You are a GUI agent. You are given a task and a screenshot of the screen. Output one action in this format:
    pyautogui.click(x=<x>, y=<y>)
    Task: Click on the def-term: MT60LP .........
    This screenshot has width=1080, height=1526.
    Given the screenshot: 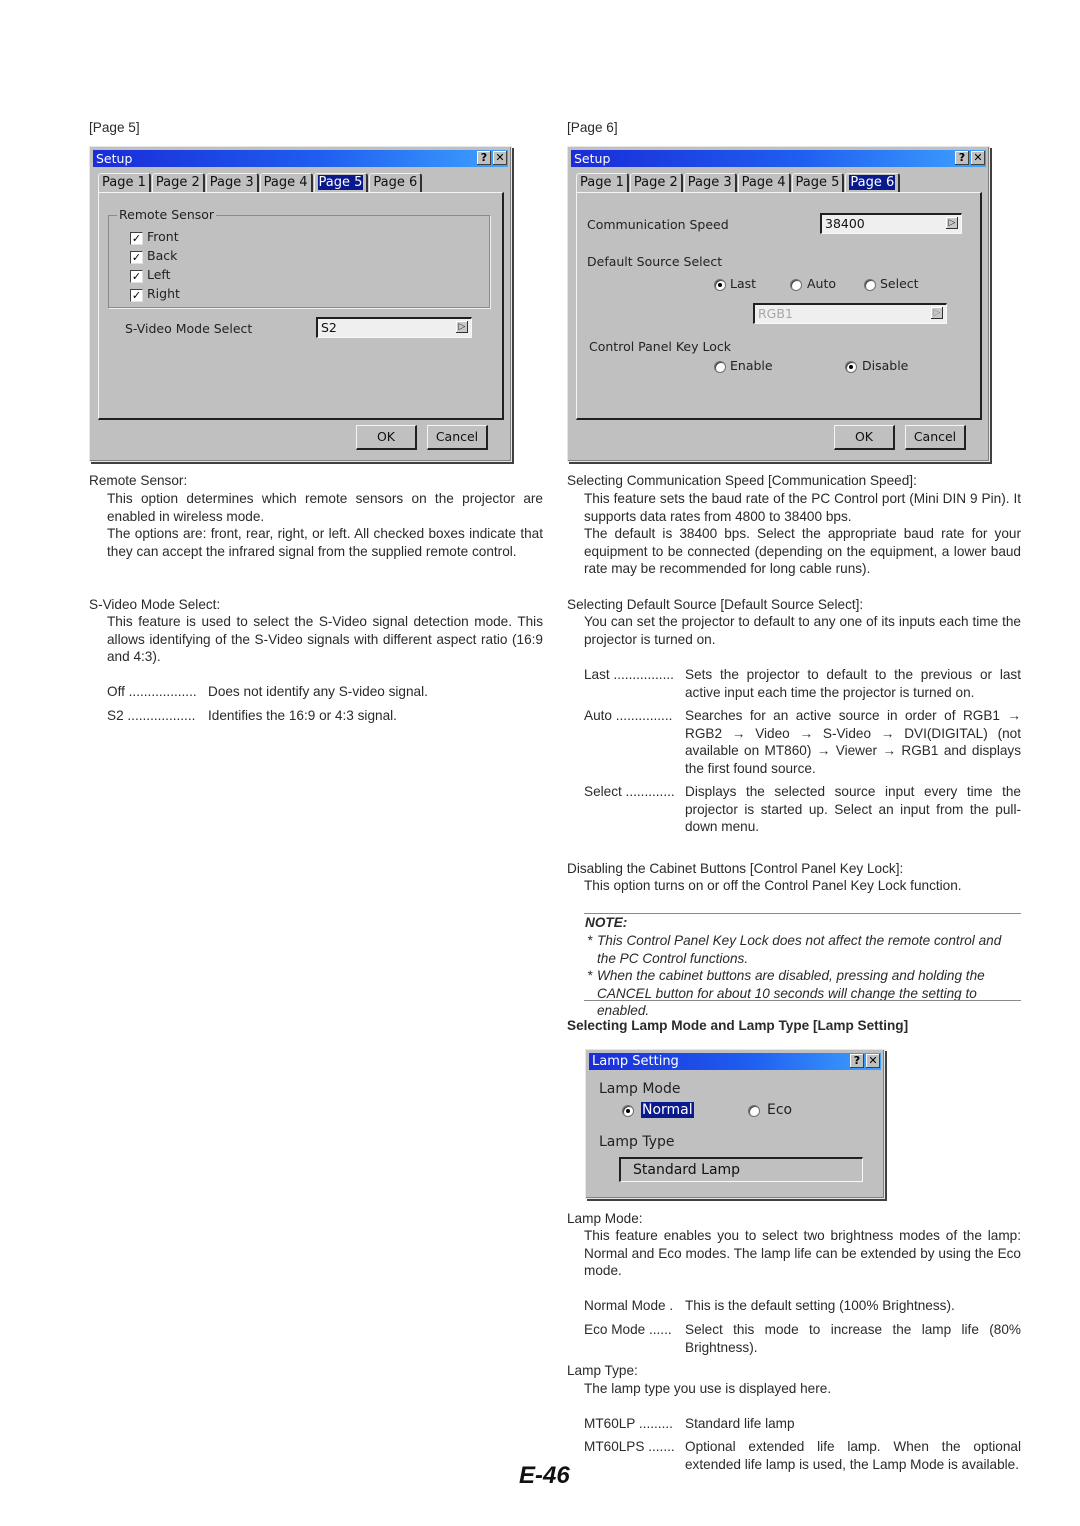 What is the action you would take?
    pyautogui.click(x=628, y=1423)
    